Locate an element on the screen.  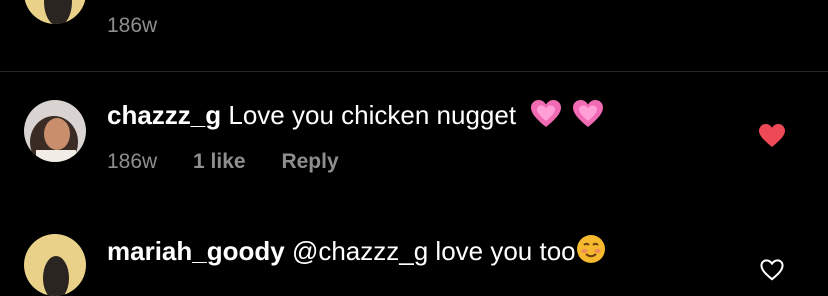
comment-meta: 186w is located at coordinates (132, 26).